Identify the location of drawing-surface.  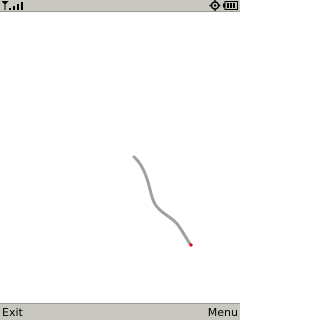
(162, 201).